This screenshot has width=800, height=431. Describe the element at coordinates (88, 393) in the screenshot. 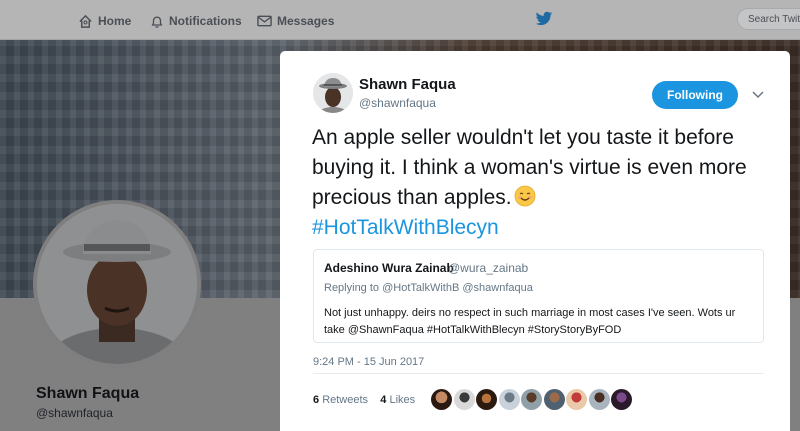

I see `profile-name: Shawn Faqua` at that location.